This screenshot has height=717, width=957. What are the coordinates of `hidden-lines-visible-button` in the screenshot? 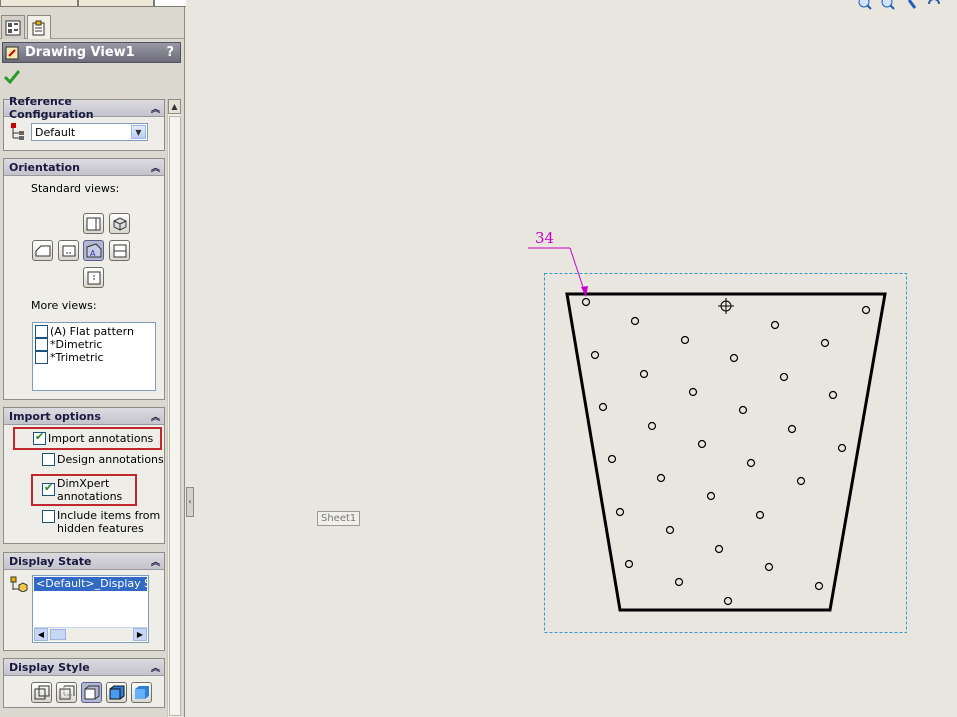 It's located at (66, 692).